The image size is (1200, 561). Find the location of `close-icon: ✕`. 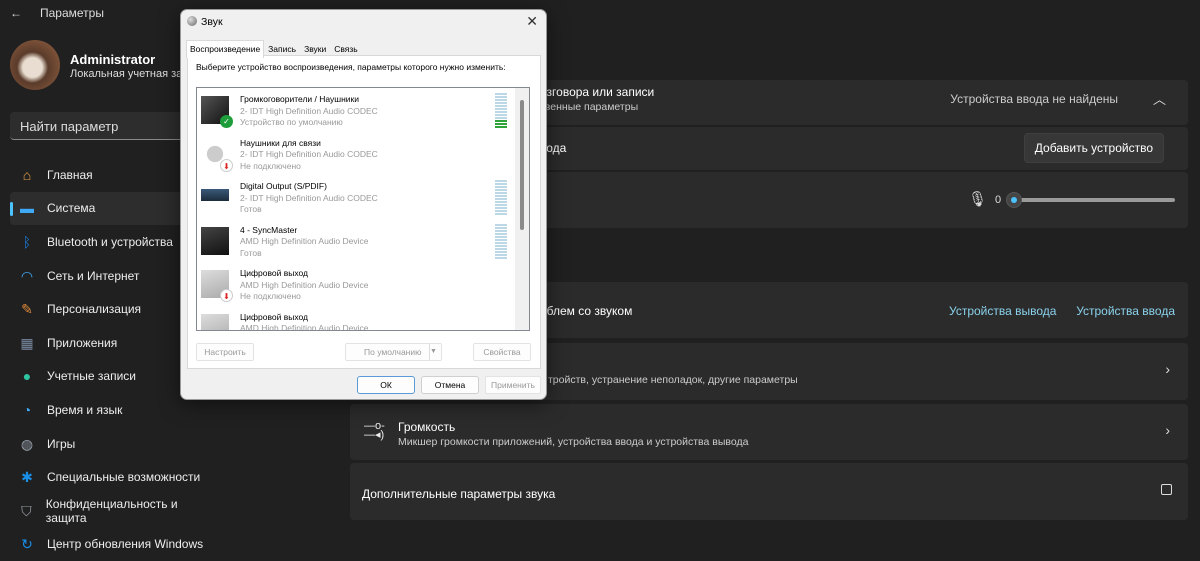

close-icon: ✕ is located at coordinates (532, 21).